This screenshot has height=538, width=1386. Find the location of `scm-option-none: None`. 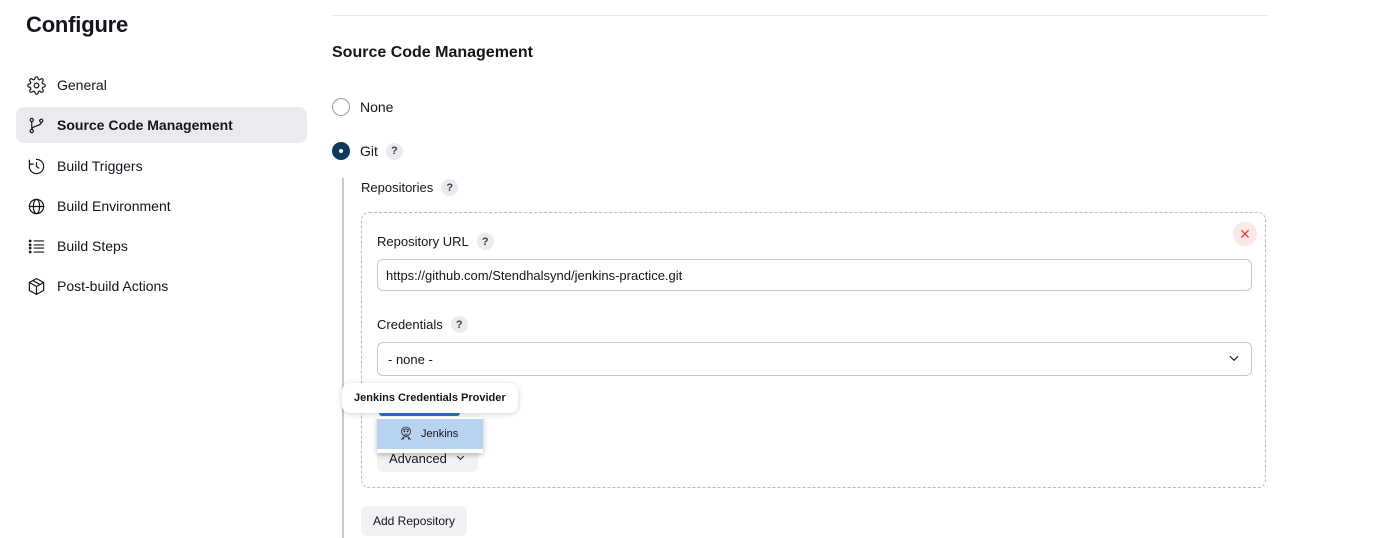

scm-option-none: None is located at coordinates (362, 107).